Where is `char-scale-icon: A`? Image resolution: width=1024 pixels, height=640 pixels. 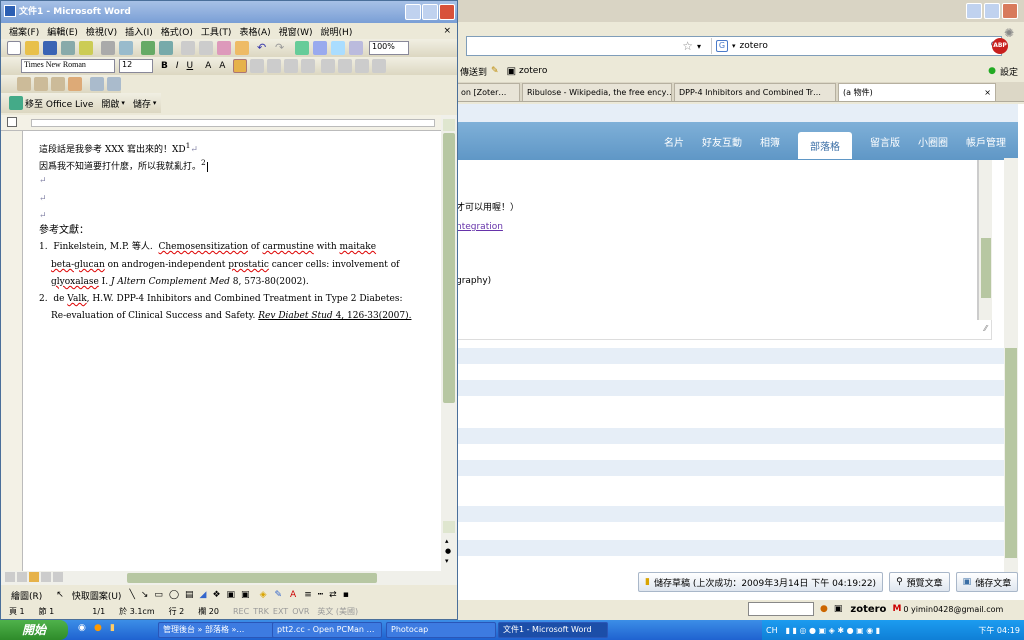 char-scale-icon: A is located at coordinates (222, 66).